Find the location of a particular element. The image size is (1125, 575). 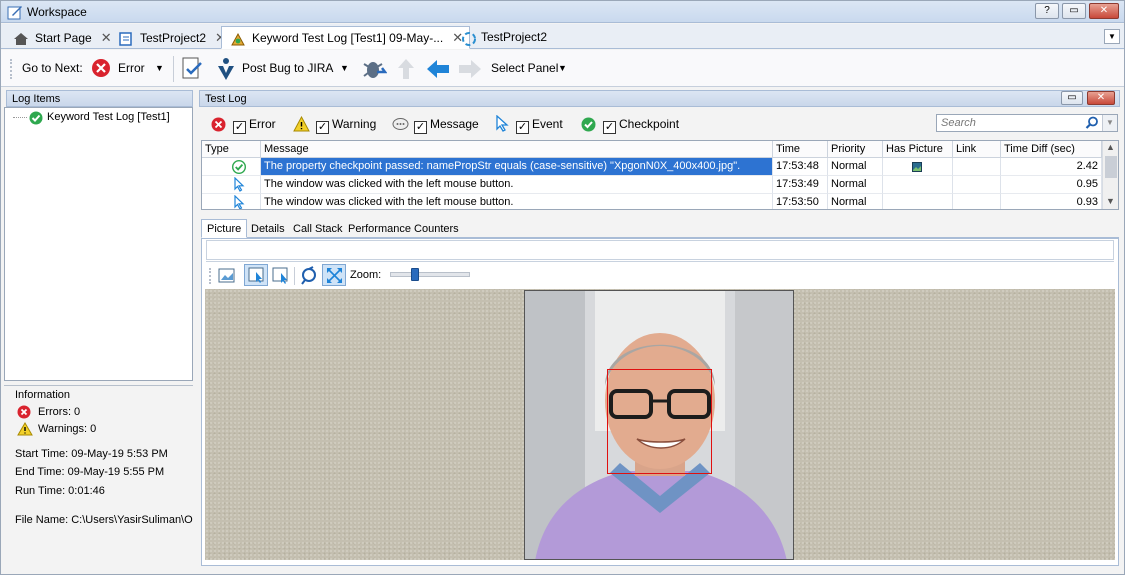

warnings-count: Warnings: 0 is located at coordinates (67, 429).